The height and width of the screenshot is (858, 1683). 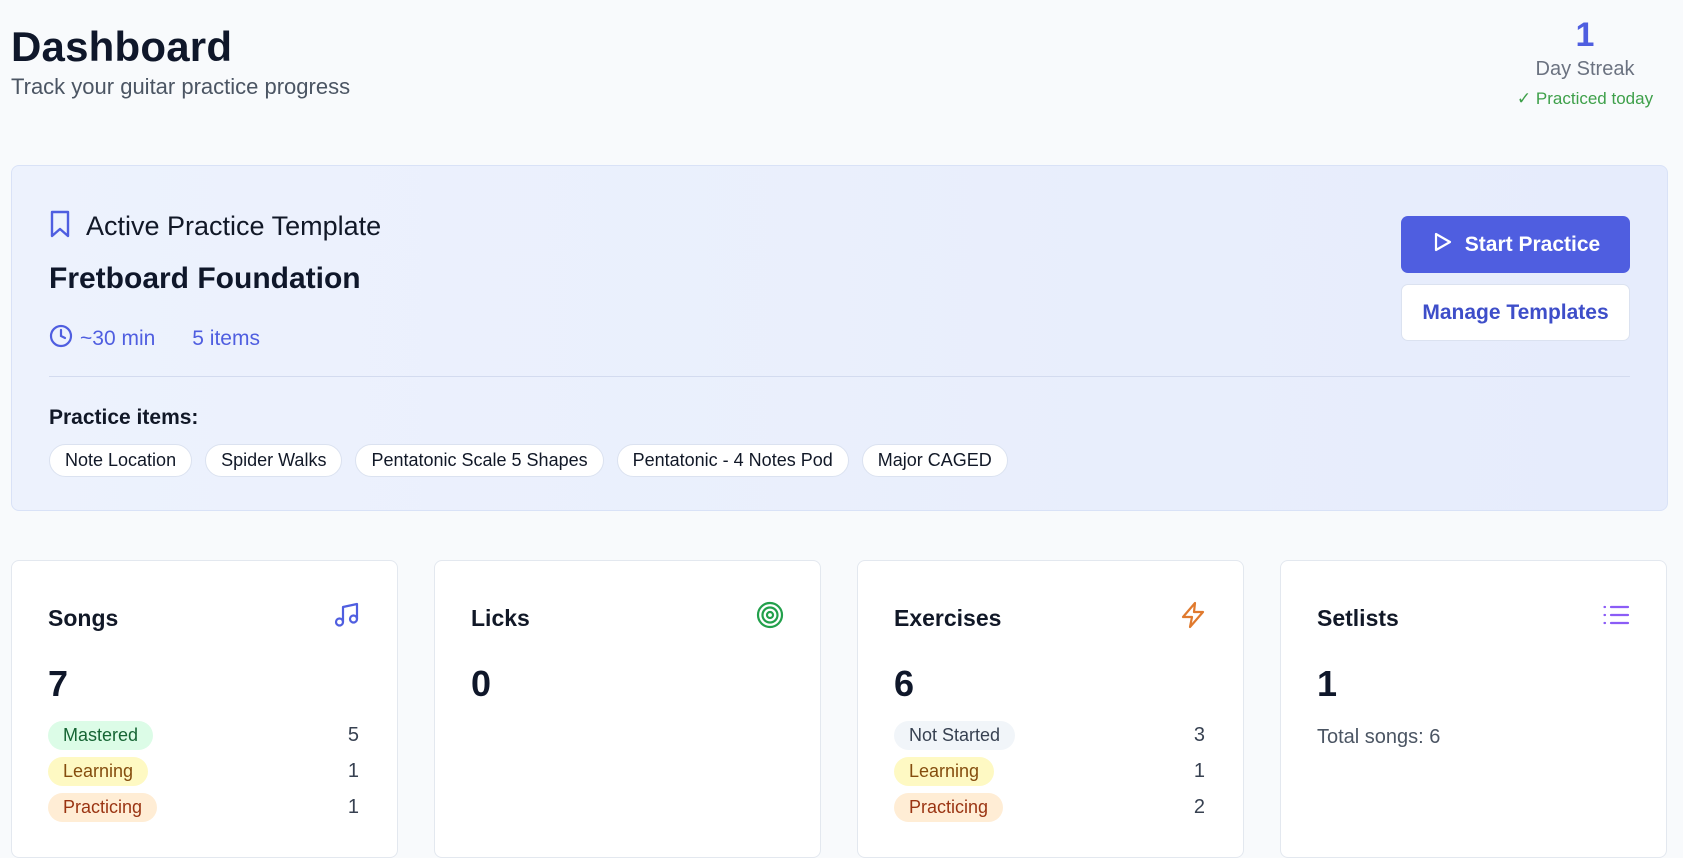 What do you see at coordinates (226, 338) in the screenshot?
I see `template-items-count: 5 items` at bounding box center [226, 338].